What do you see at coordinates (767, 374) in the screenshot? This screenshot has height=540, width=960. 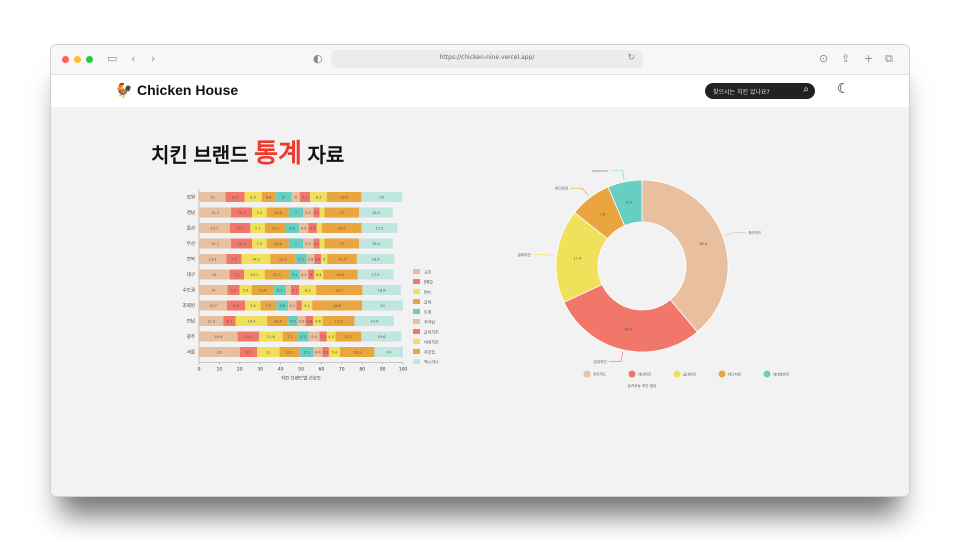 I see `legend-marker` at bounding box center [767, 374].